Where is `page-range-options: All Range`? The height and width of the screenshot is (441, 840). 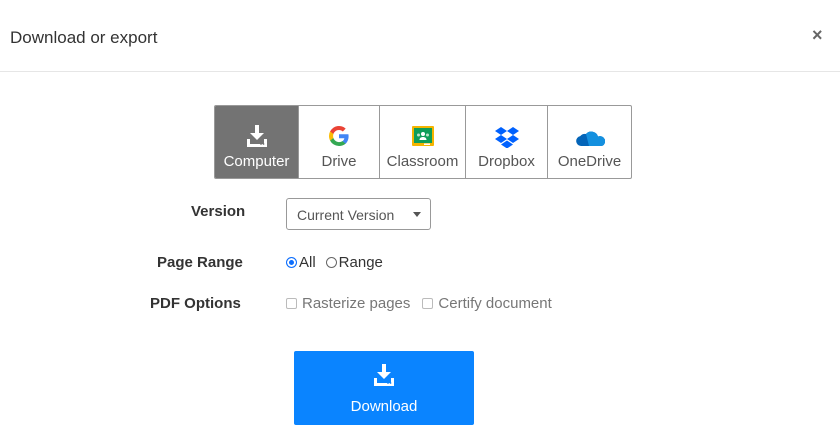
page-range-options: All Range is located at coordinates (334, 262).